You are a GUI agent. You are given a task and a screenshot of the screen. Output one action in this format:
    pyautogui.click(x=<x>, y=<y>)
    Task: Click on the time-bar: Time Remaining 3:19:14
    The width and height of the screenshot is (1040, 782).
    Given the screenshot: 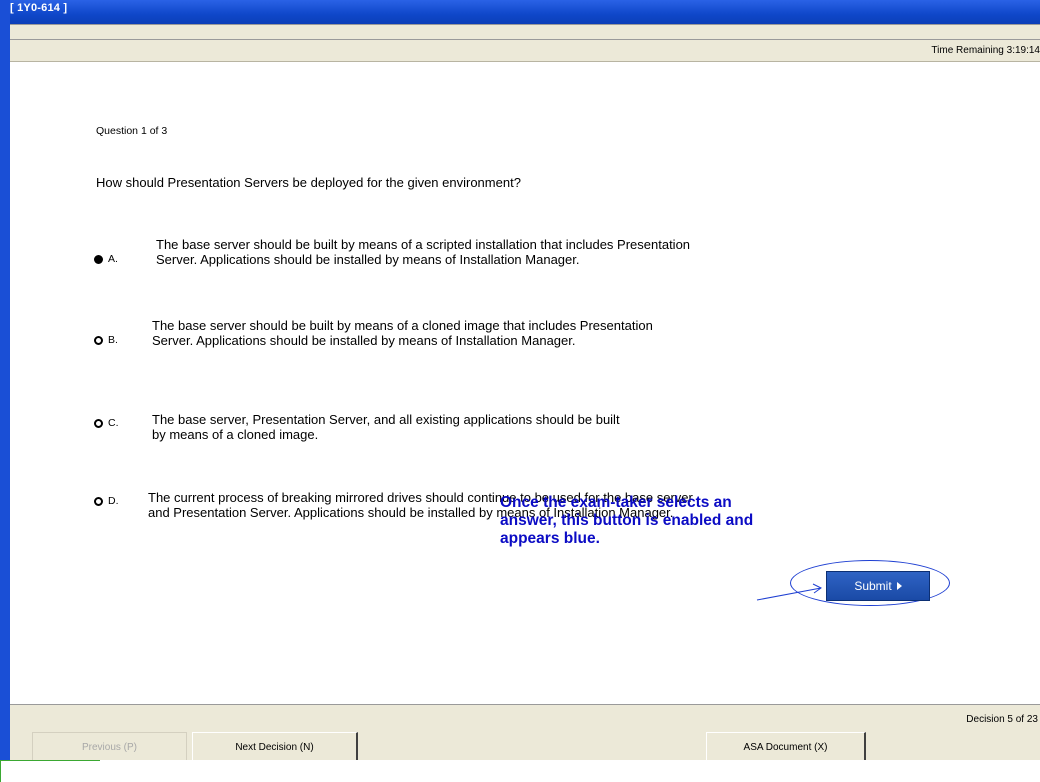 What is the action you would take?
    pyautogui.click(x=525, y=51)
    